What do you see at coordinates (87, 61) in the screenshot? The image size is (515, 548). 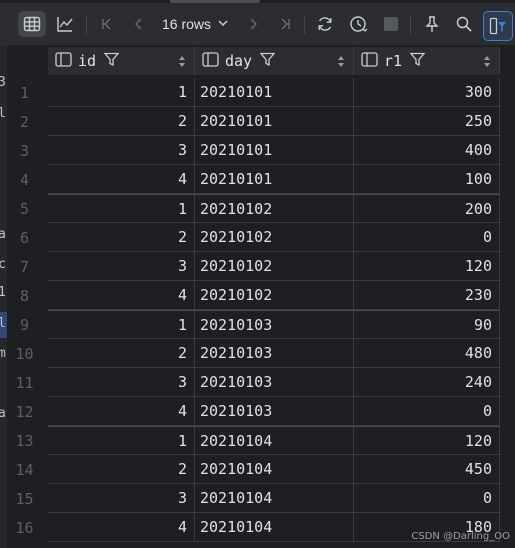 I see `column-header-label: id` at bounding box center [87, 61].